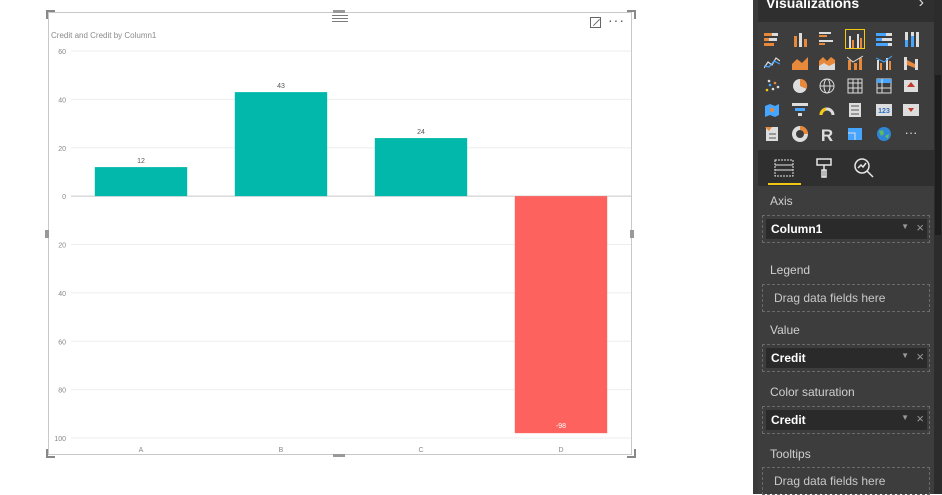 This screenshot has width=942, height=495. What do you see at coordinates (911, 110) in the screenshot?
I see `kpi-icon` at bounding box center [911, 110].